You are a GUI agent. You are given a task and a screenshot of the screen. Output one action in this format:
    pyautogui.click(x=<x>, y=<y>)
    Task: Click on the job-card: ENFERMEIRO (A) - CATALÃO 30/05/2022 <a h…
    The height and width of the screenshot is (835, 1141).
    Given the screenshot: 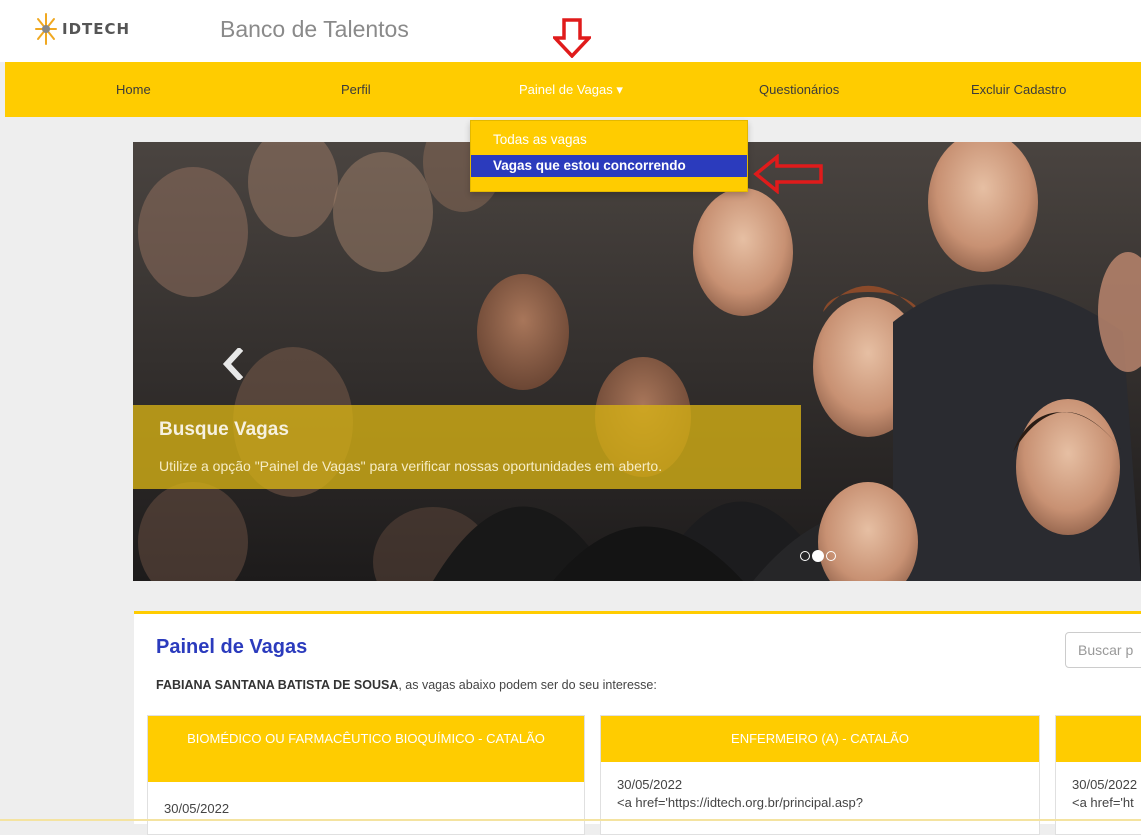 What is the action you would take?
    pyautogui.click(x=820, y=775)
    